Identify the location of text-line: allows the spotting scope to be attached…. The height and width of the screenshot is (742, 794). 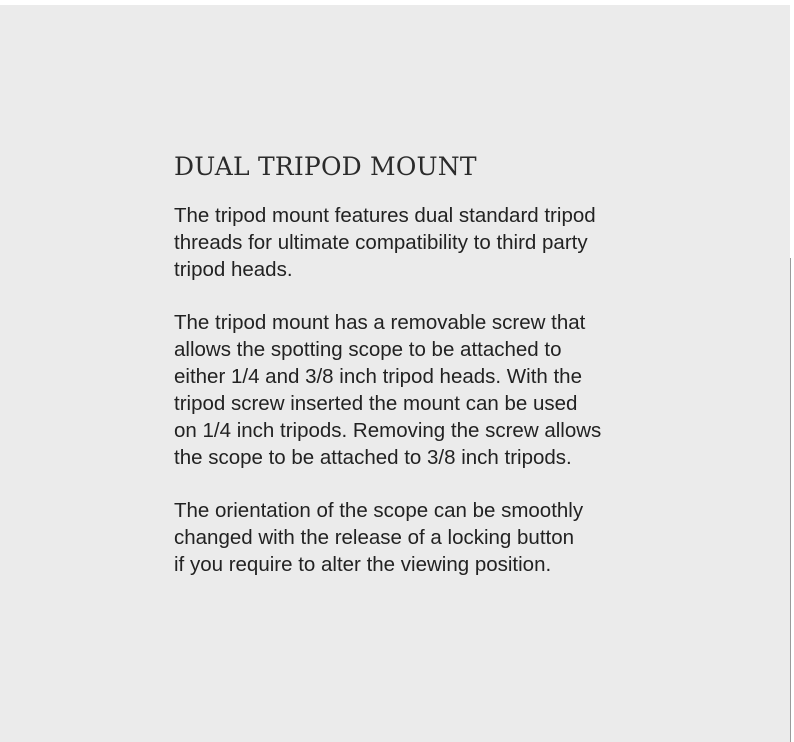
(368, 349).